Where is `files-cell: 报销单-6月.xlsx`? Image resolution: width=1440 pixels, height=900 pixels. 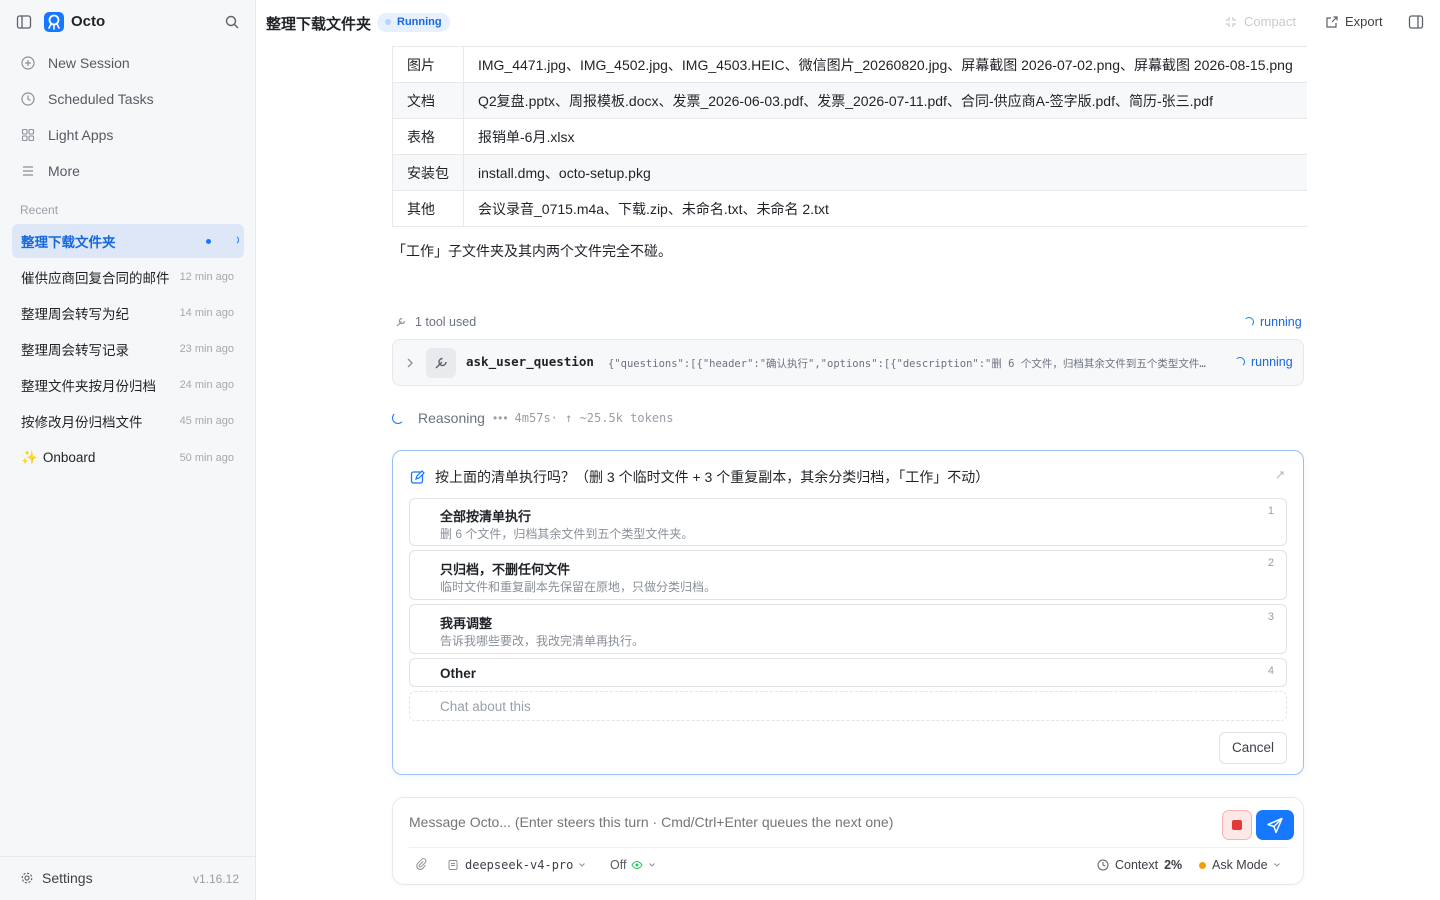
files-cell: 报销单-6月.xlsx is located at coordinates (885, 136).